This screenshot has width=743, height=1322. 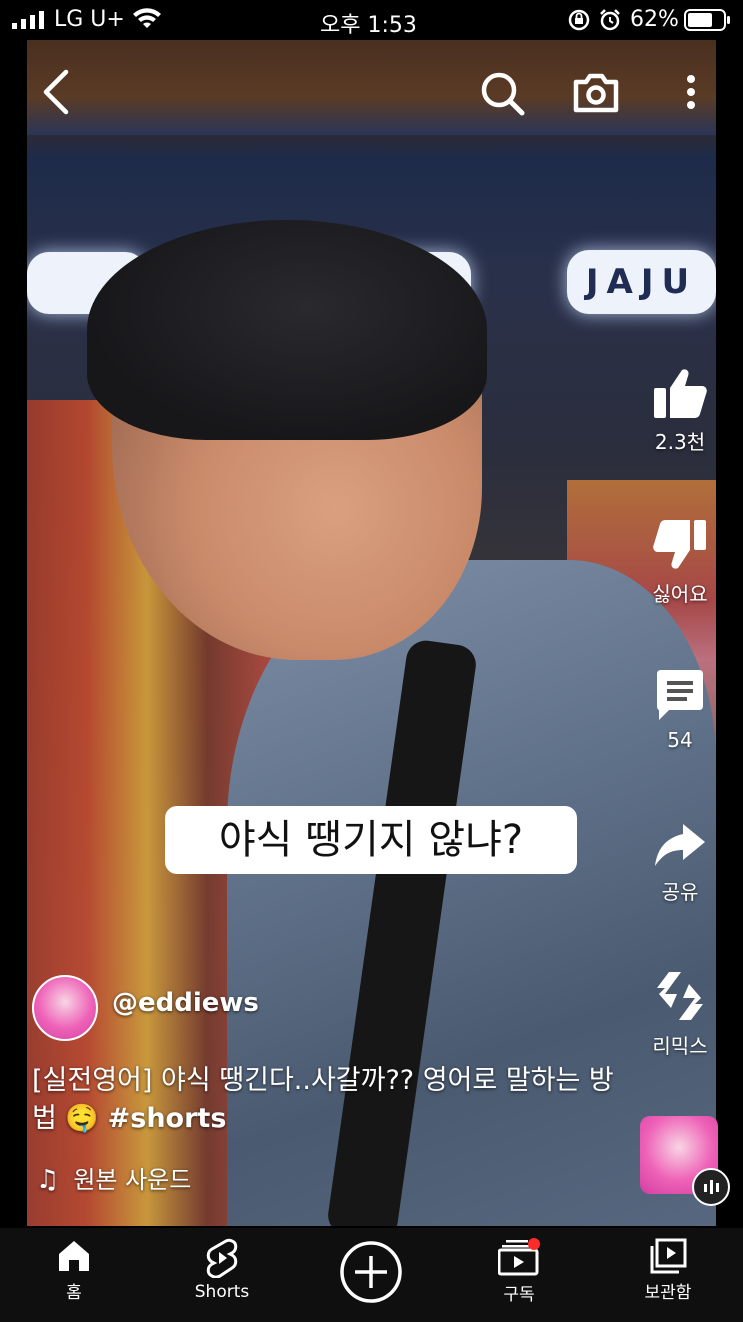 I want to click on person-hair, so click(x=287, y=330).